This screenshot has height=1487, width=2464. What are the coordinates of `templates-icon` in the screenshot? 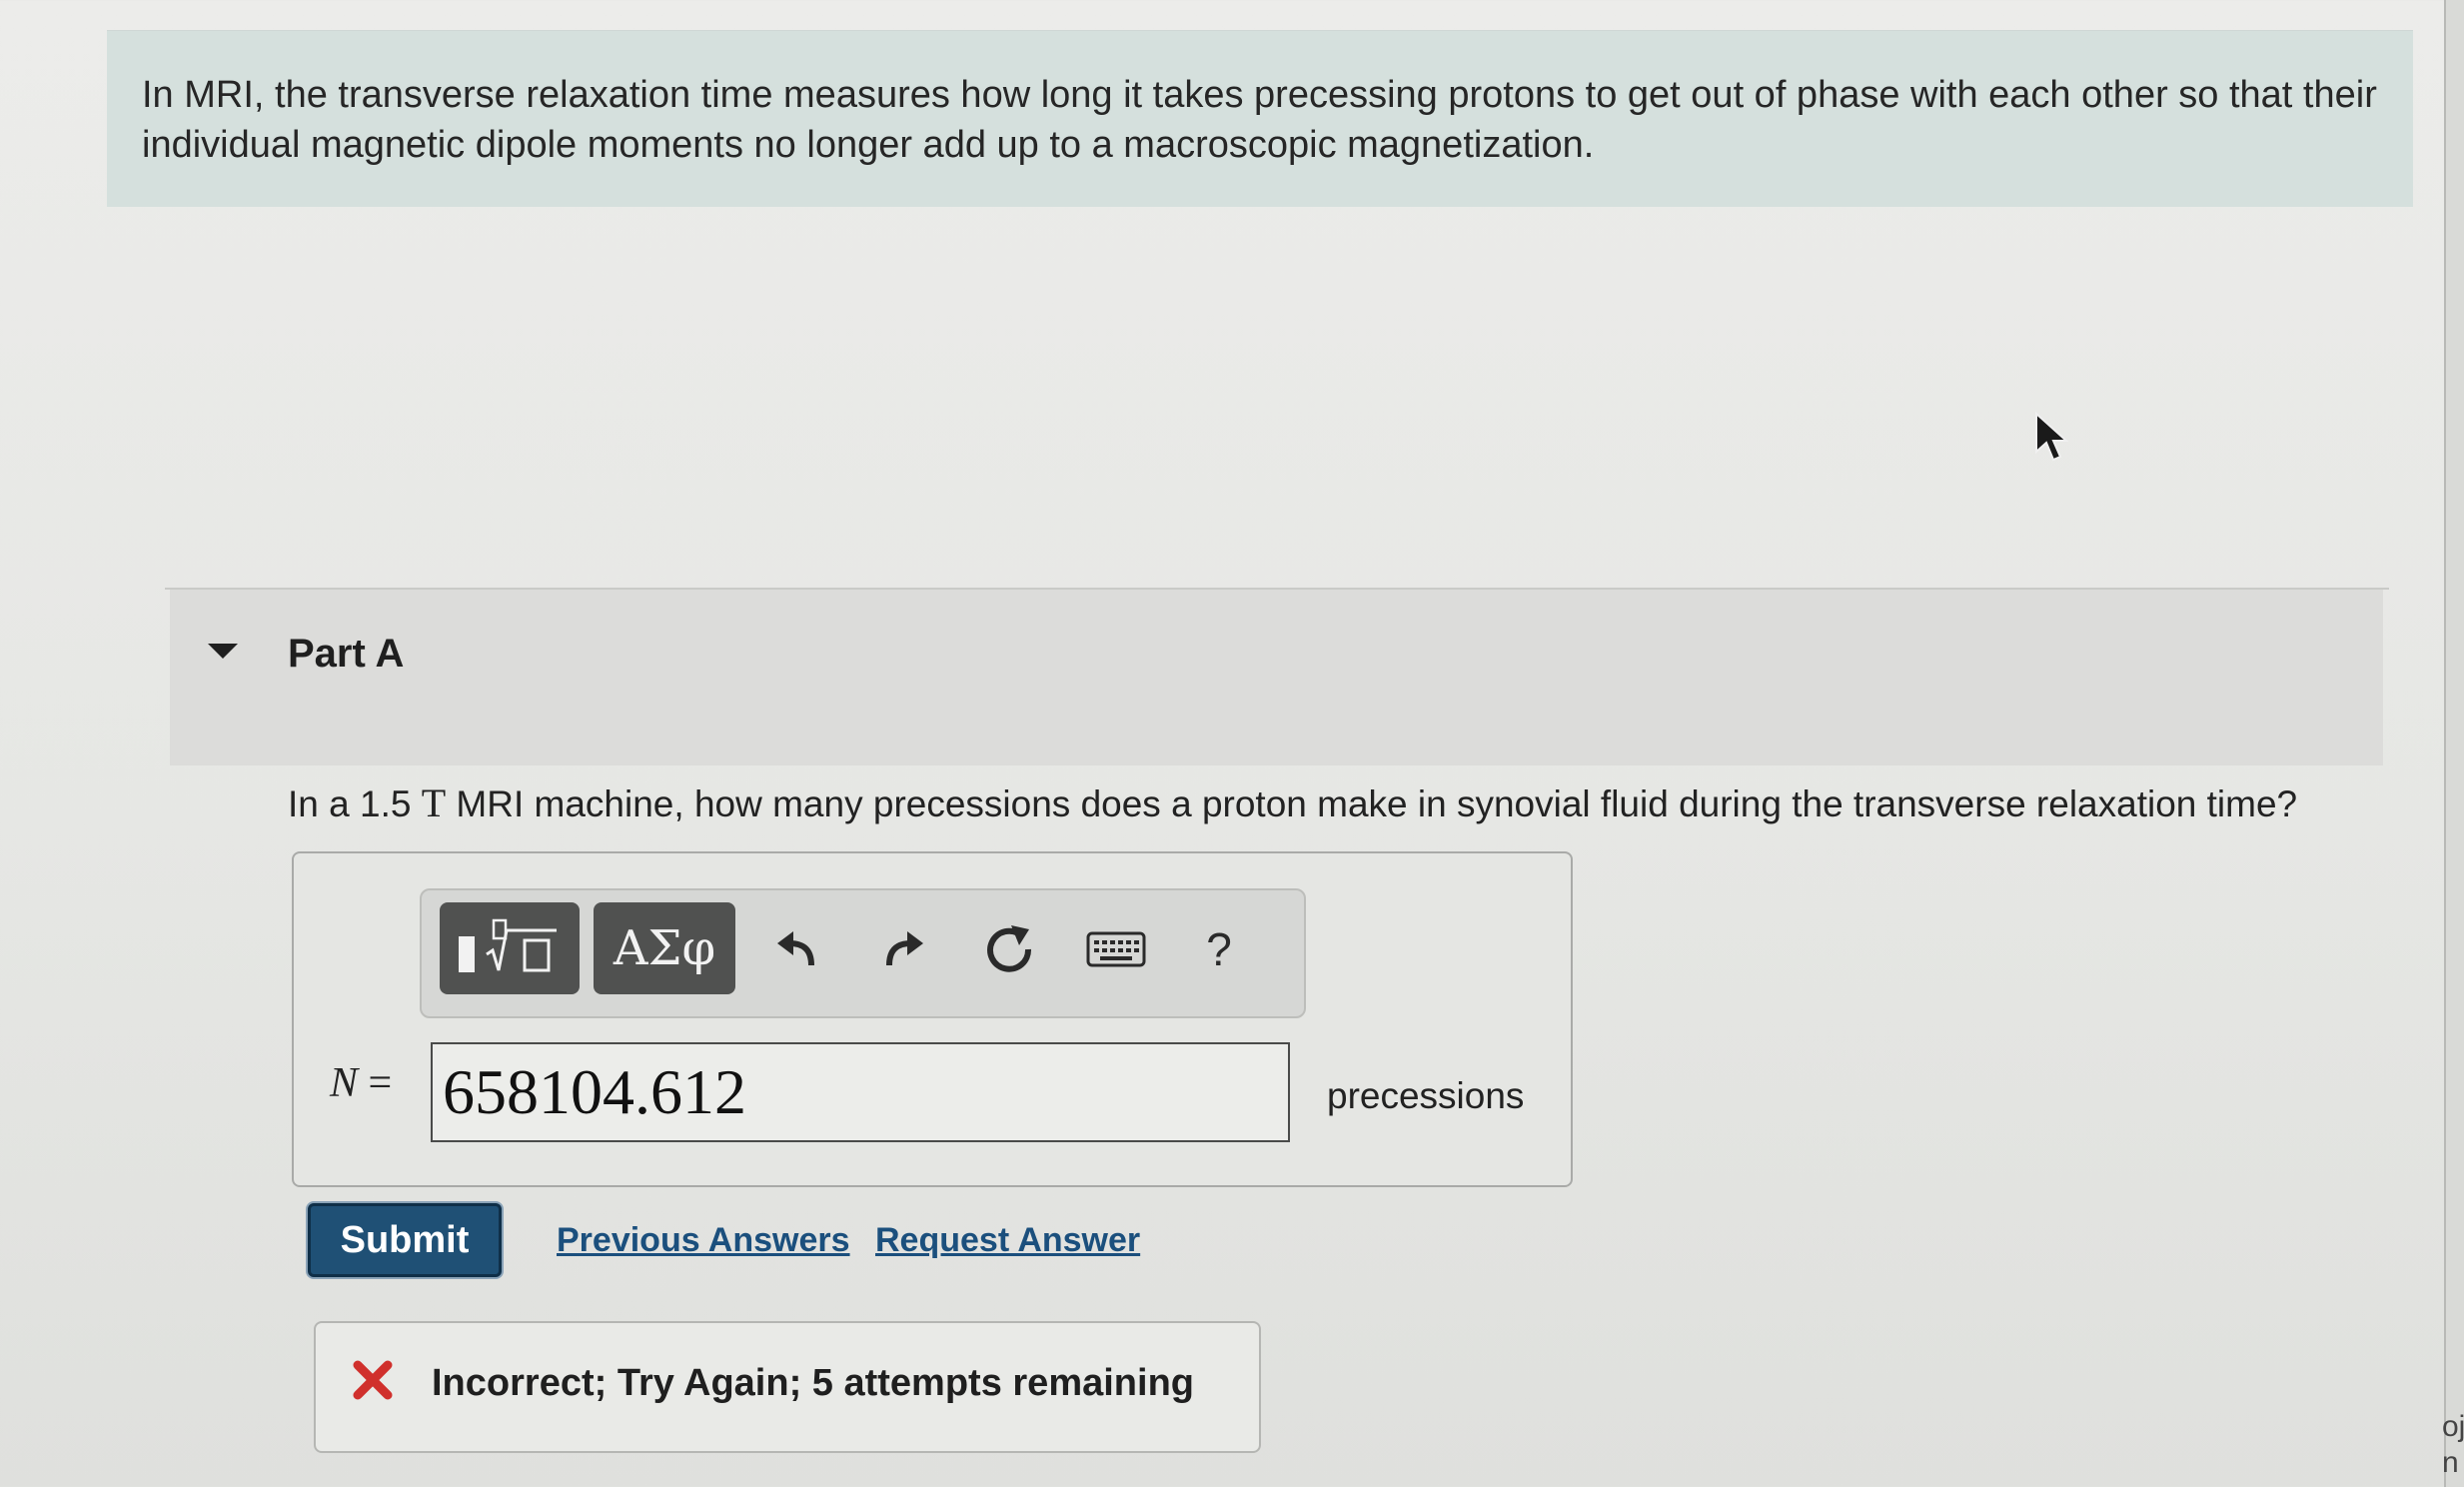 It's located at (508, 945).